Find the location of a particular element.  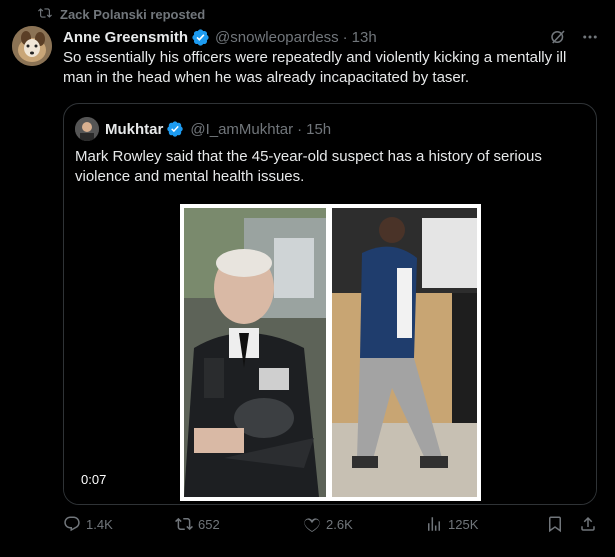

like-button: 2.6K is located at coordinates (328, 524).